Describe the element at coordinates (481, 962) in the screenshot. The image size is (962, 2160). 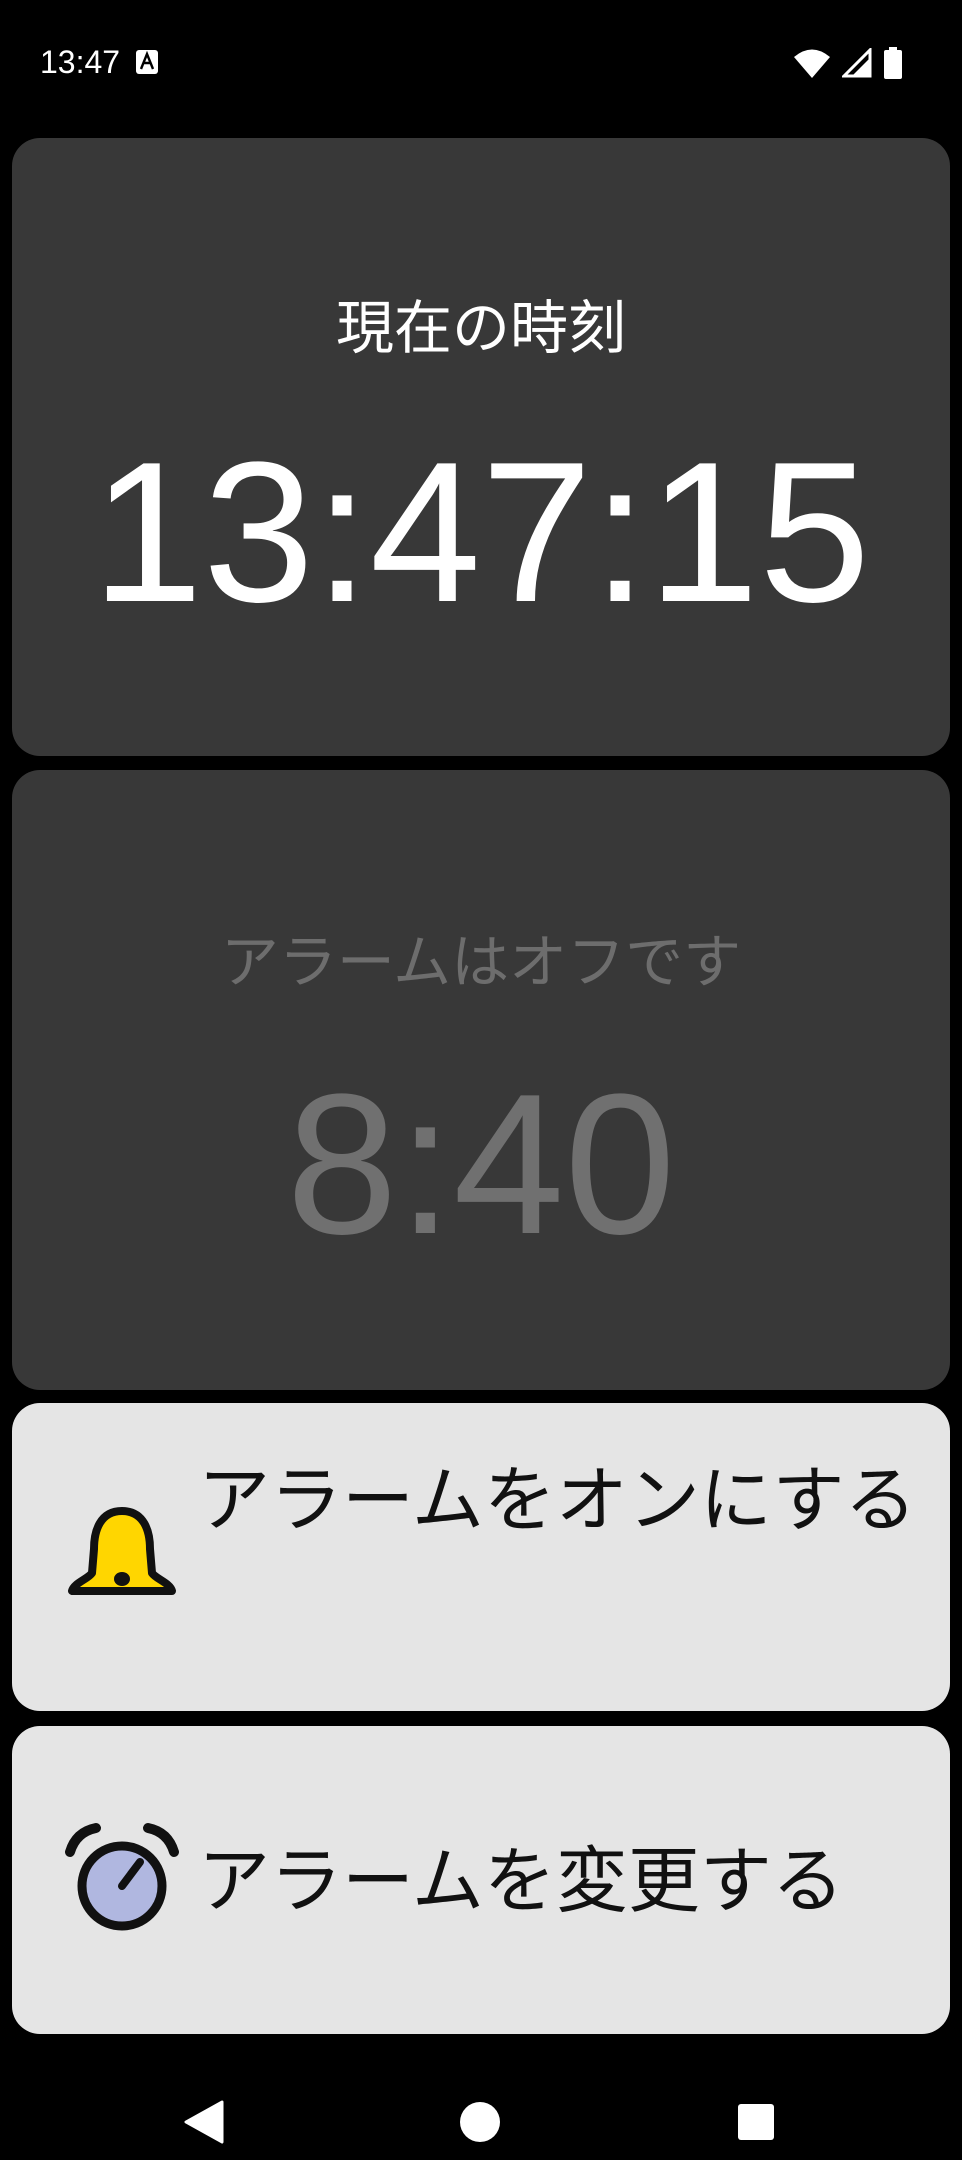
I see `alarm-status-label: アラームはオフです` at that location.